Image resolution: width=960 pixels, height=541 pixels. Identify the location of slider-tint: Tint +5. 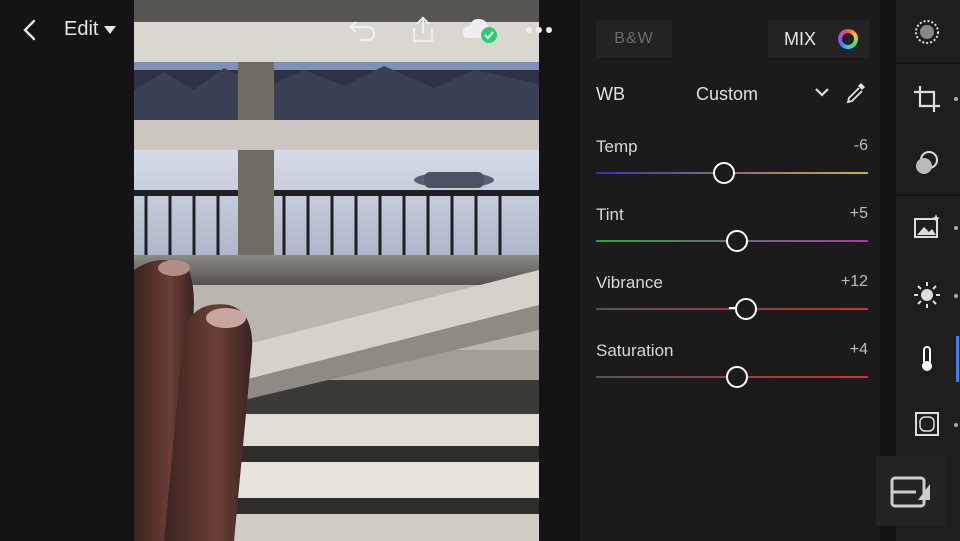
(732, 233).